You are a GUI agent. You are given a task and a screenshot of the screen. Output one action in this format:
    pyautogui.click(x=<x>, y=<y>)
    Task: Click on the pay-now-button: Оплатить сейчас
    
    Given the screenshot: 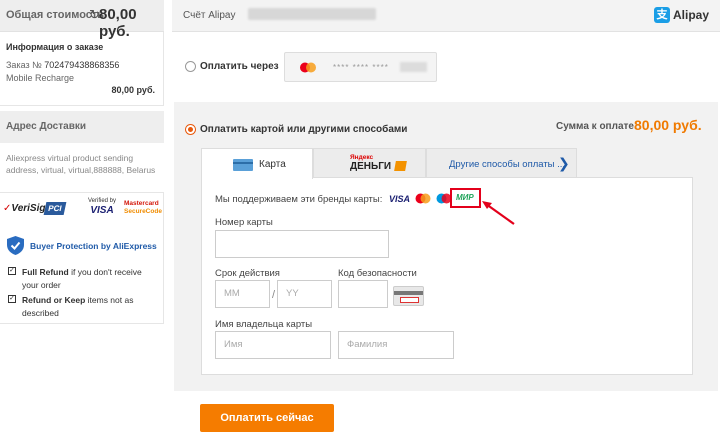 What is the action you would take?
    pyautogui.click(x=267, y=418)
    